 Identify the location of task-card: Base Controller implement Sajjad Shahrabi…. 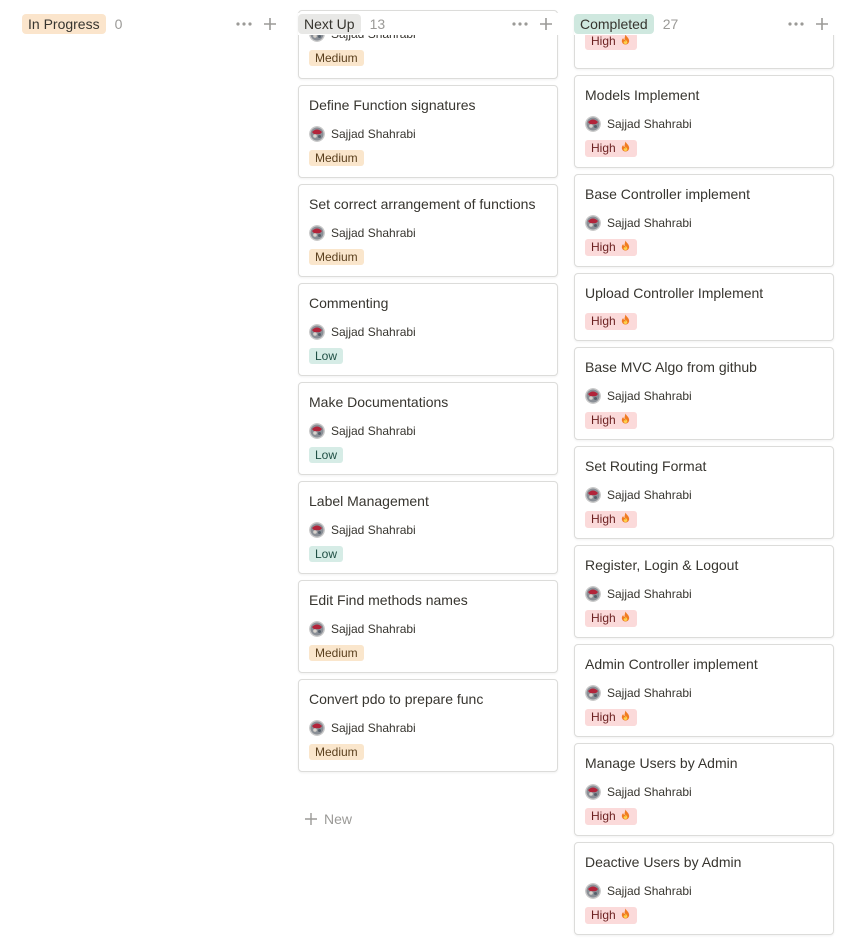
(704, 220).